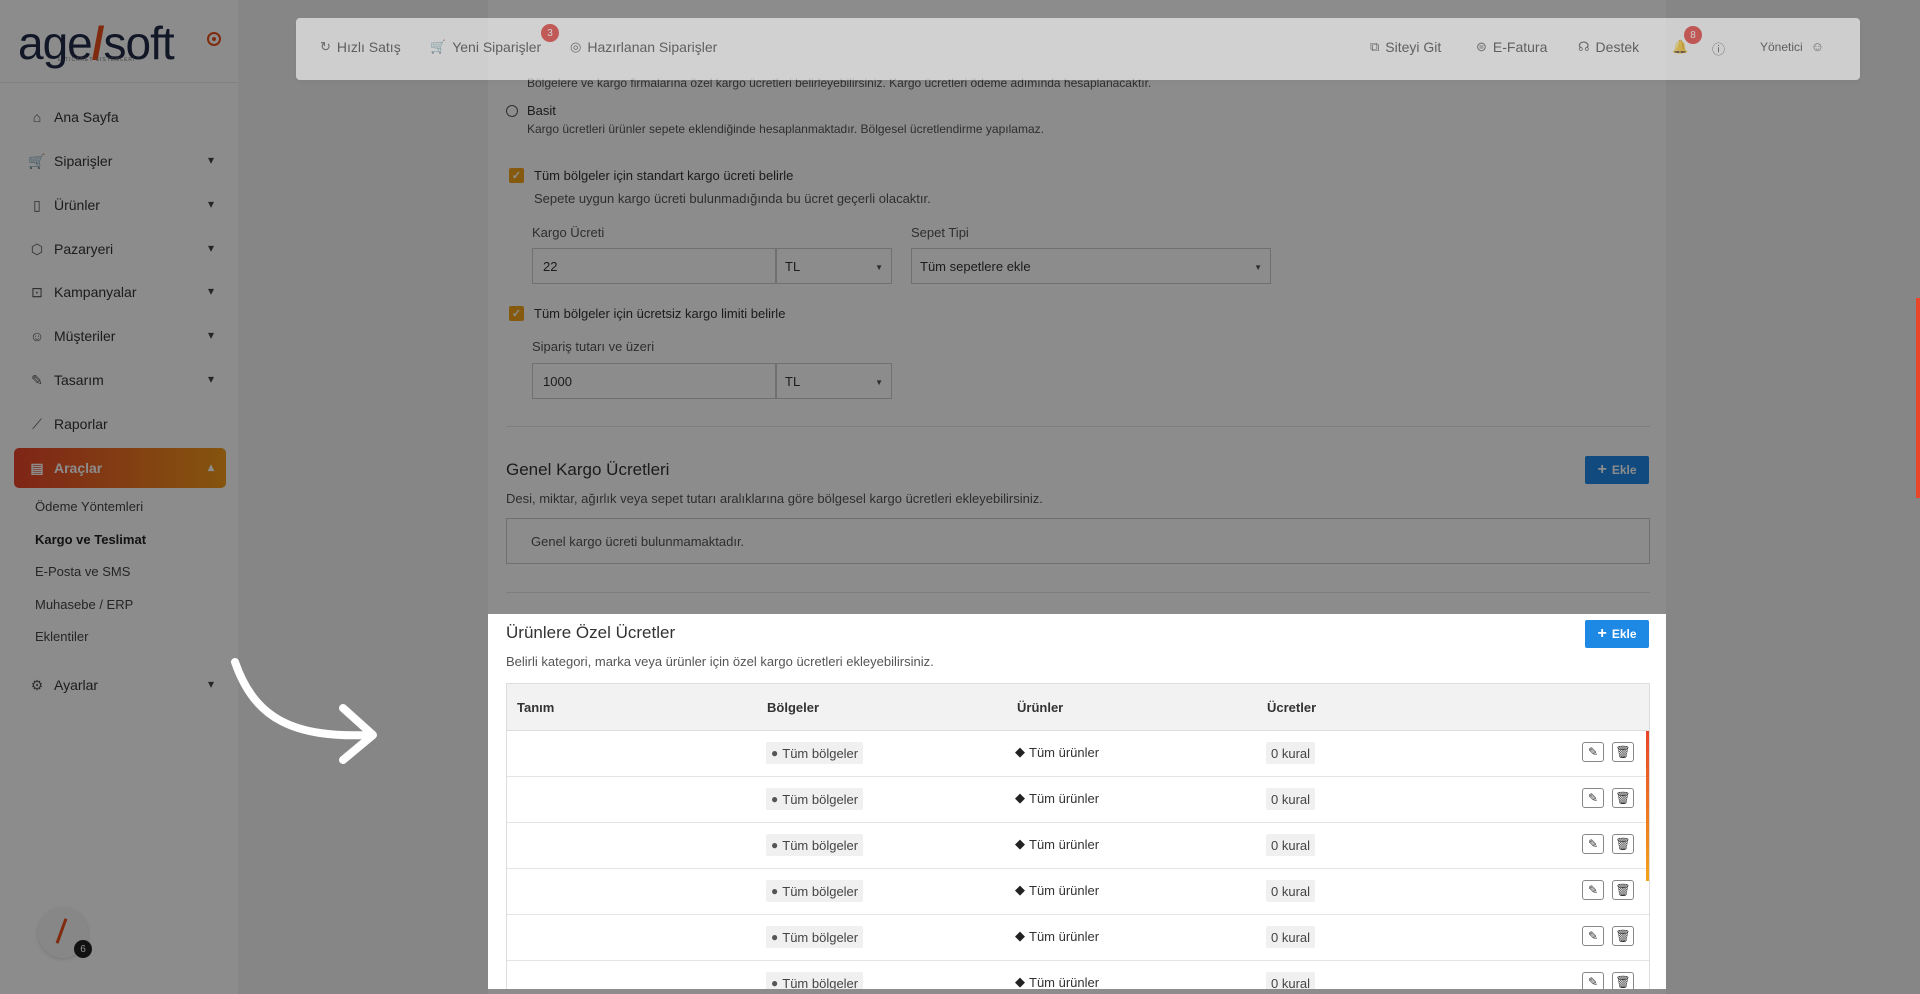 This screenshot has width=1920, height=994. Describe the element at coordinates (84, 249) in the screenshot. I see `sidebar-item-label: Pazaryeri` at that location.